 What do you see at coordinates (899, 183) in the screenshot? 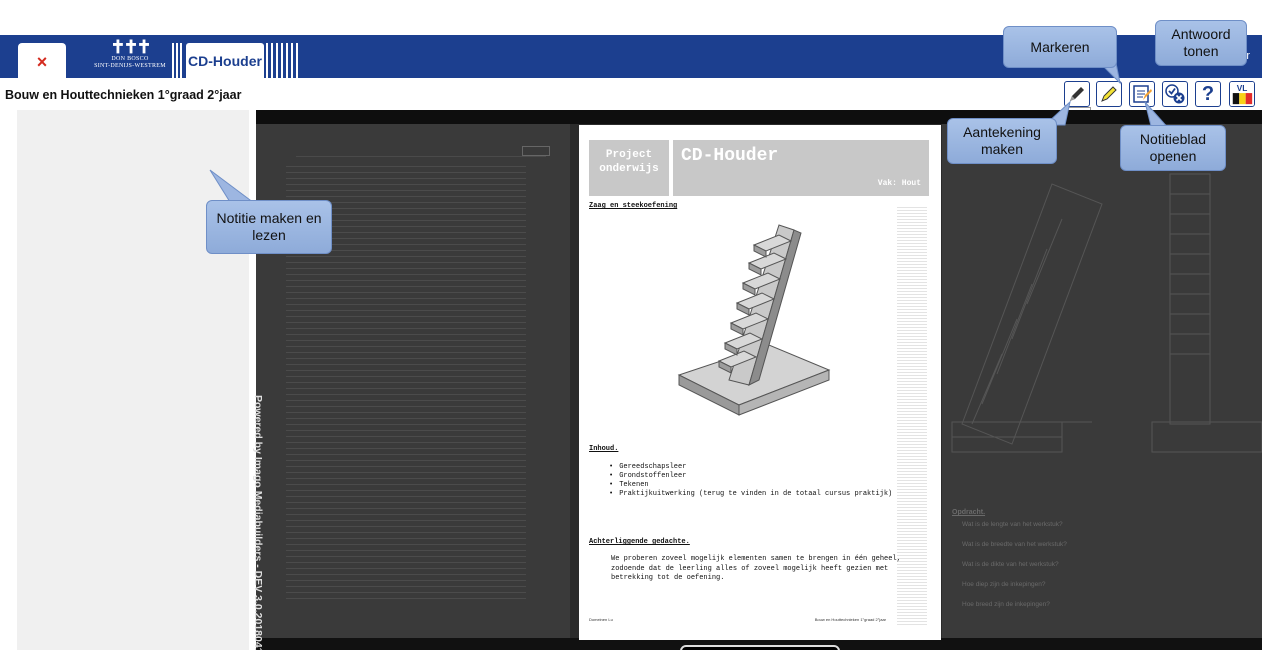
I see `vak-label: Vak: Hout` at bounding box center [899, 183].